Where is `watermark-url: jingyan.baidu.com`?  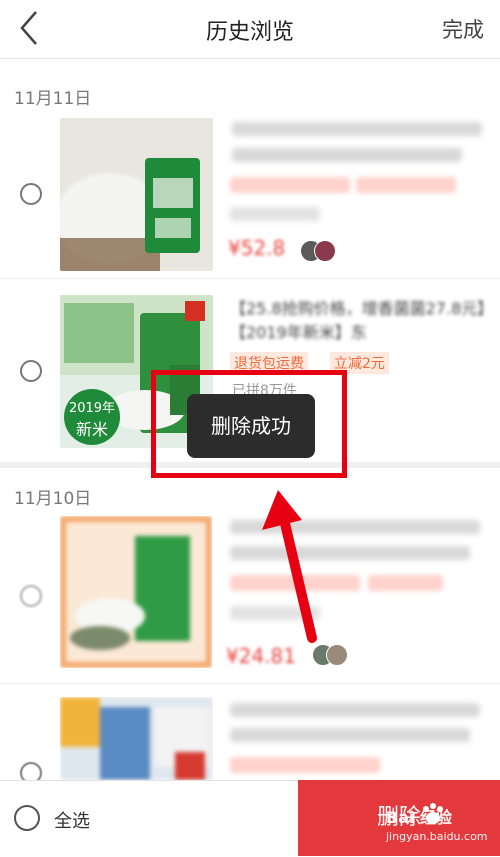 watermark-url: jingyan.baidu.com is located at coordinates (437, 836).